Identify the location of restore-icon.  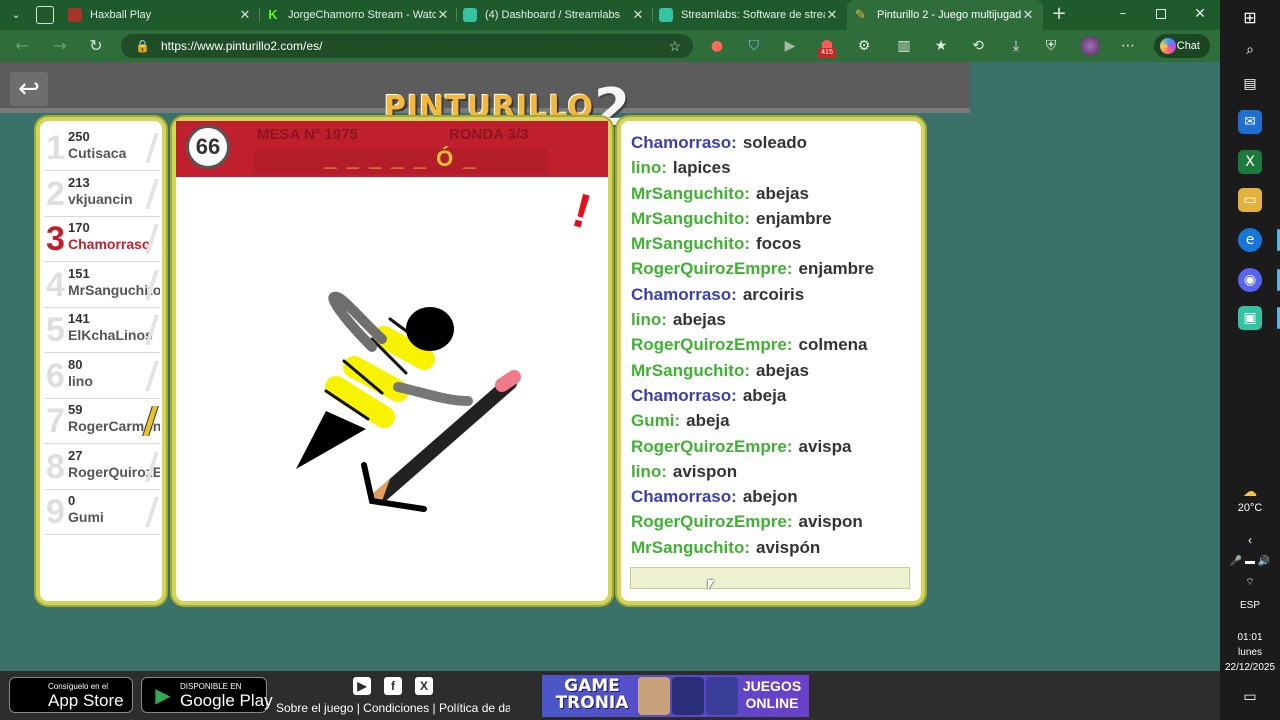
(1161, 14).